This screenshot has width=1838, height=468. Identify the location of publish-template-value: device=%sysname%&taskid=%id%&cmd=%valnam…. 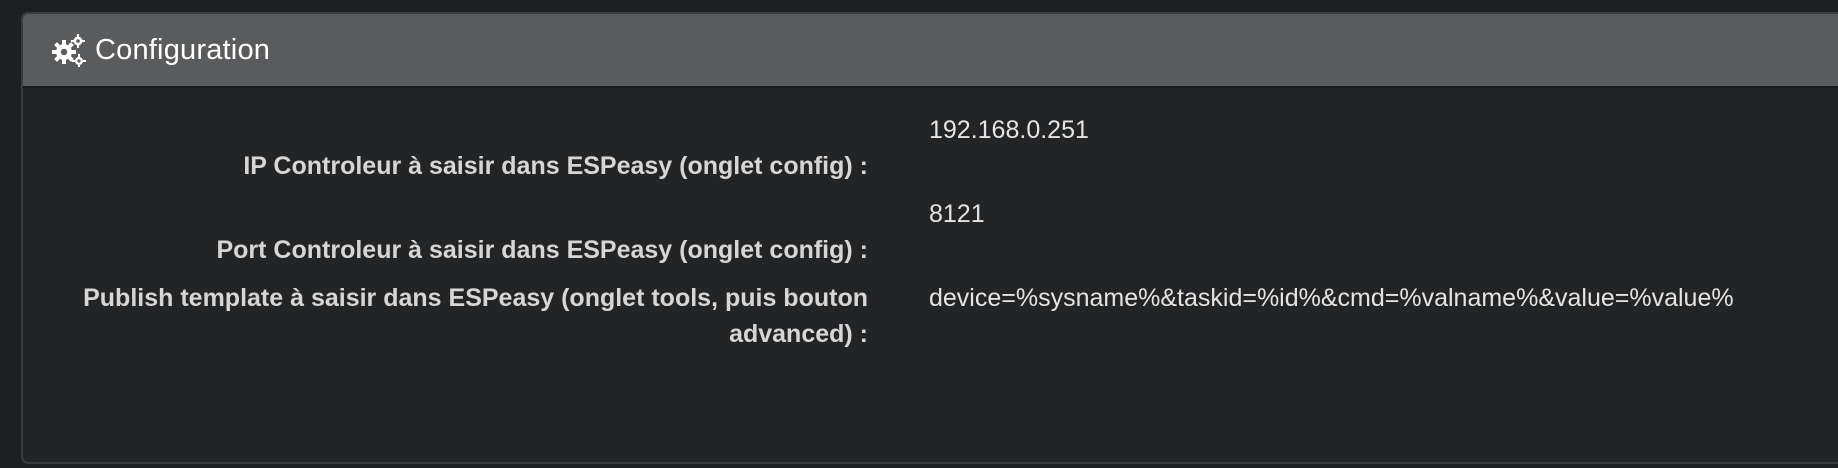
(1331, 298).